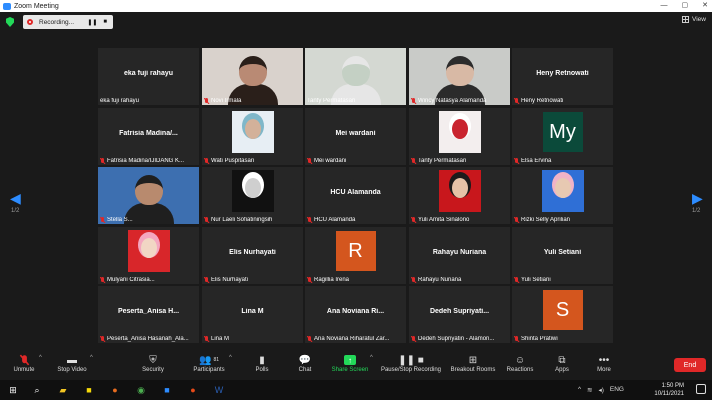 The height and width of the screenshot is (400, 712). Describe the element at coordinates (669, 390) in the screenshot. I see `clock: 1:50 PM 10/11/2021` at that location.